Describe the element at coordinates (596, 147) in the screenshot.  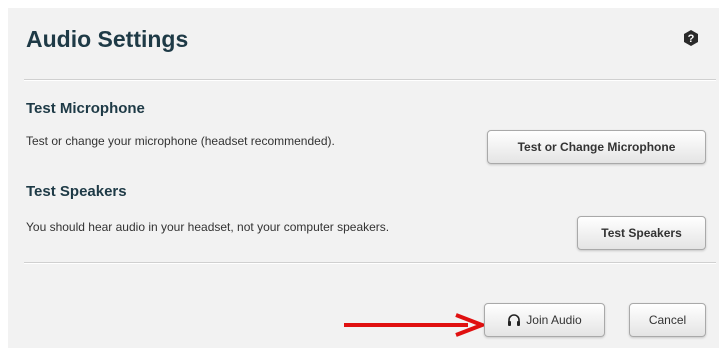
I see `test-change-microphone-button: Test or Change Microphone` at that location.